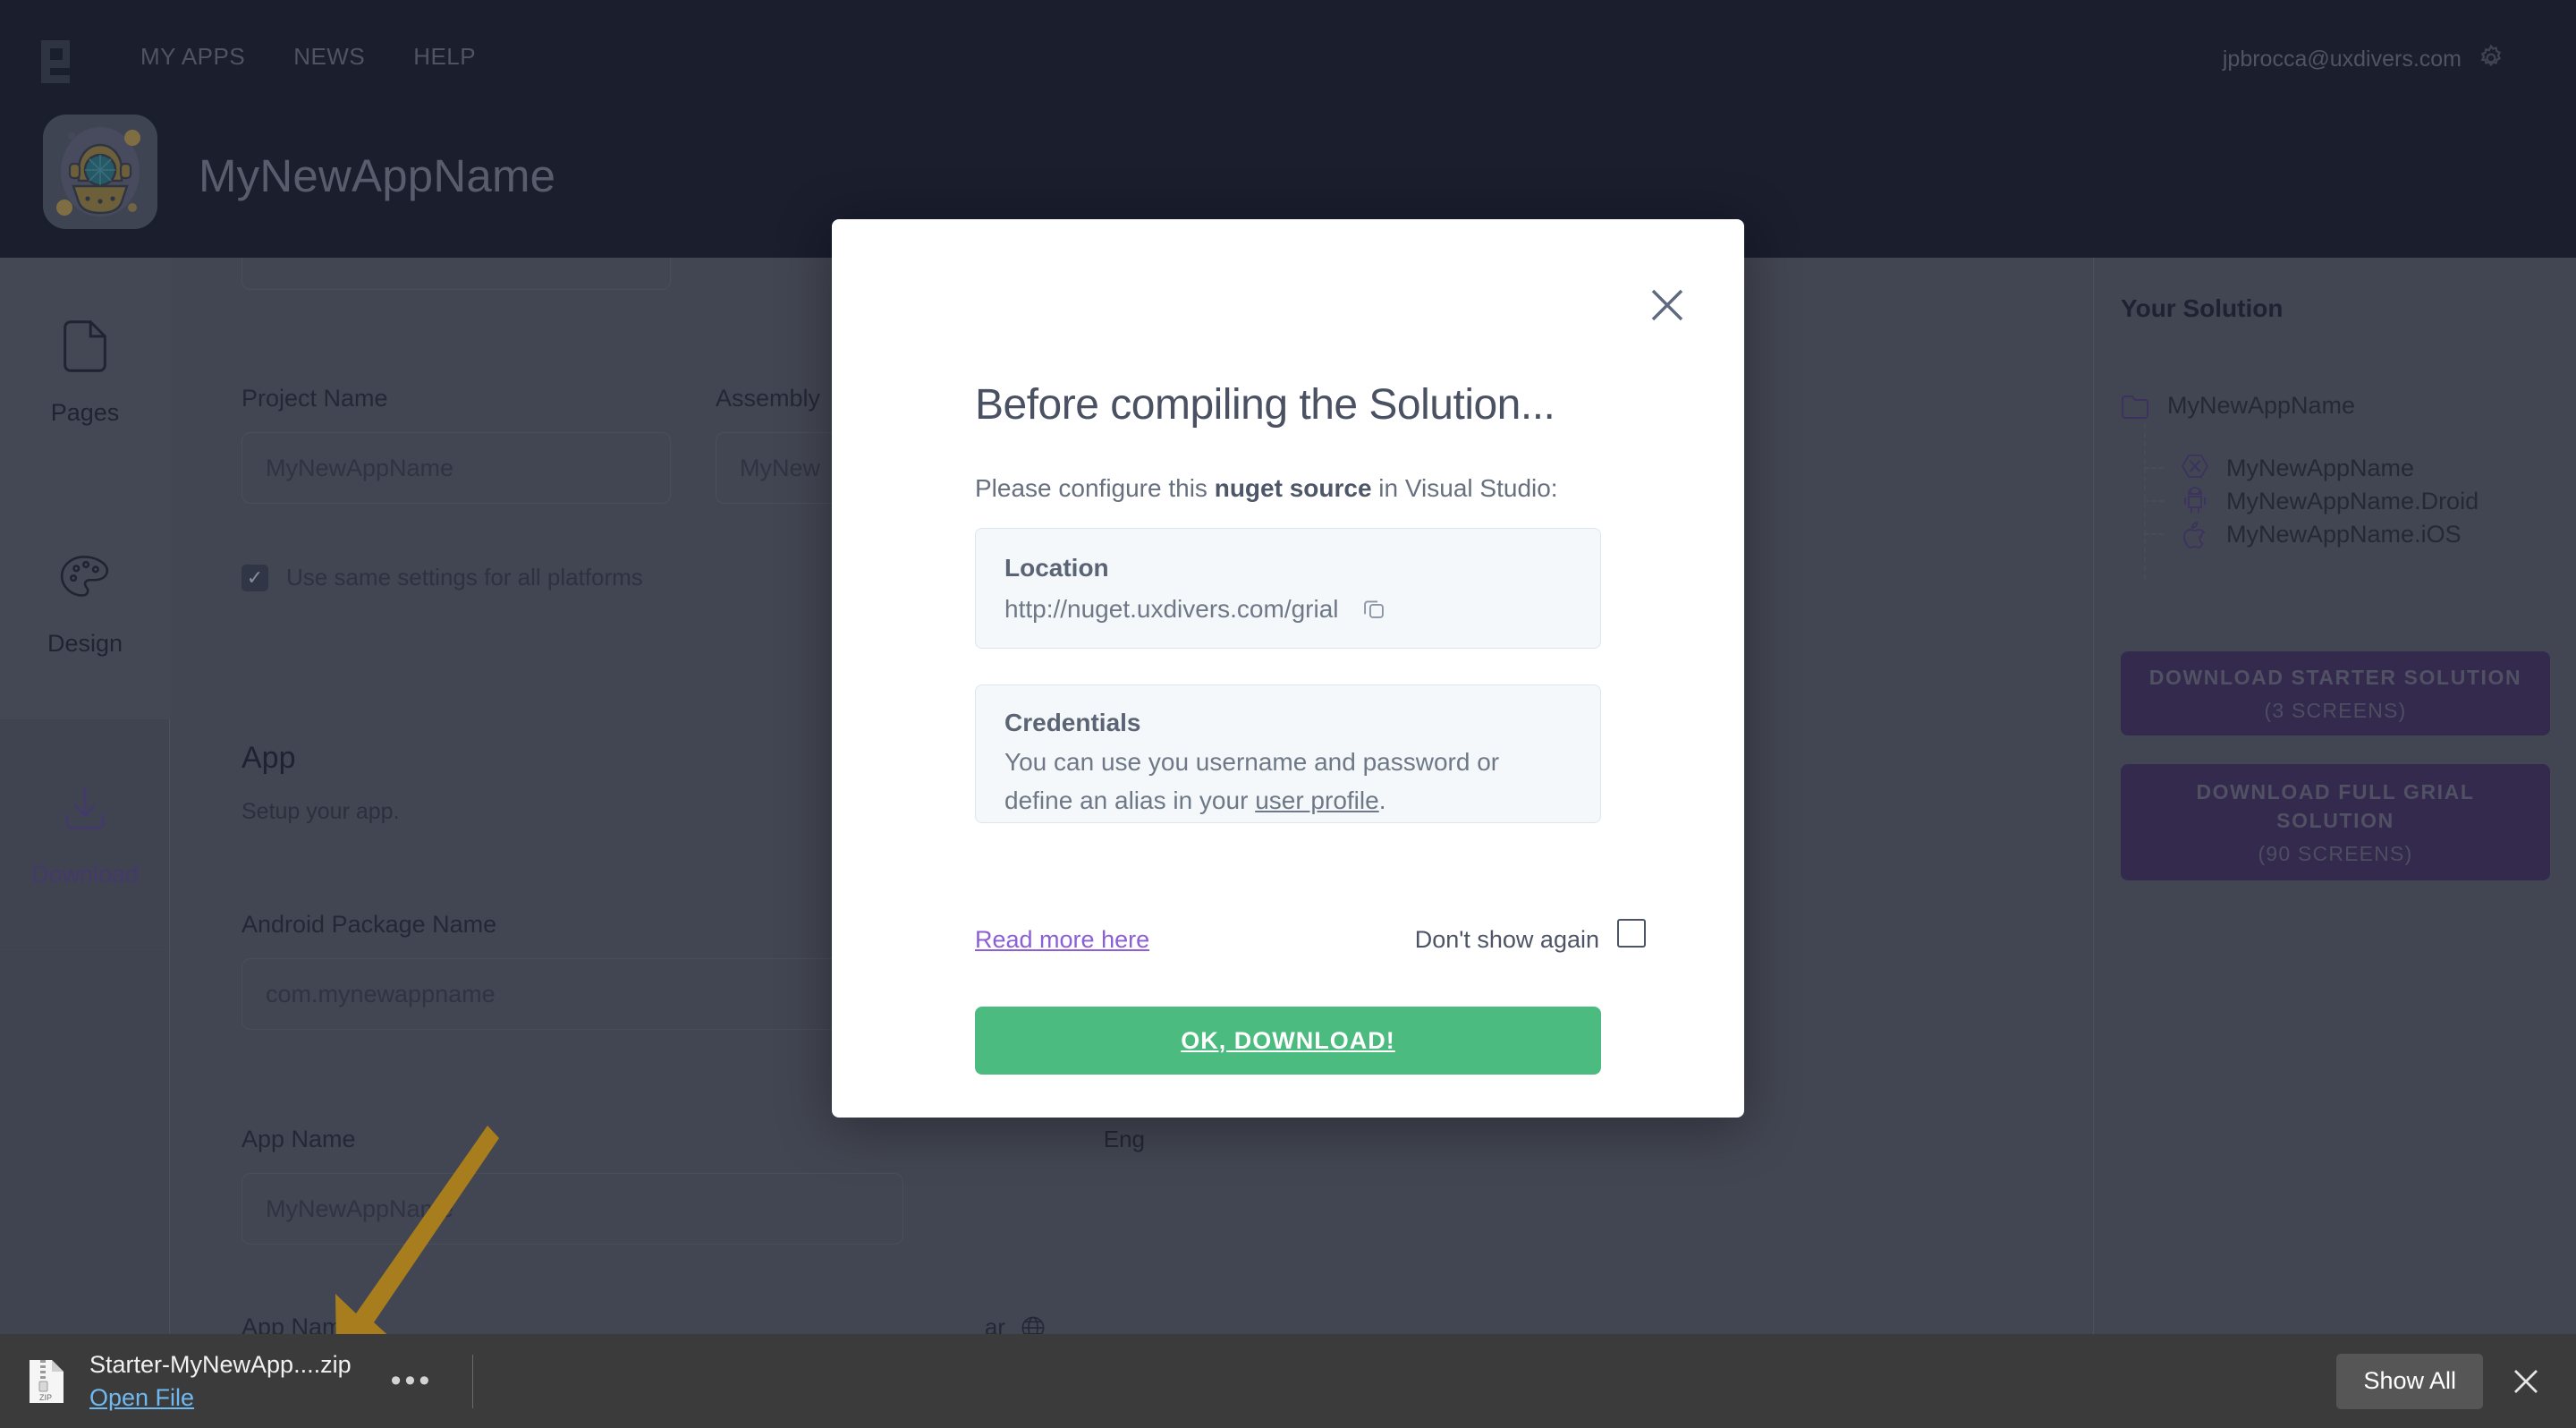 This screenshot has height=1428, width=2576. I want to click on download-item-texts: Starter-MyNewApp....zip Open File, so click(220, 1381).